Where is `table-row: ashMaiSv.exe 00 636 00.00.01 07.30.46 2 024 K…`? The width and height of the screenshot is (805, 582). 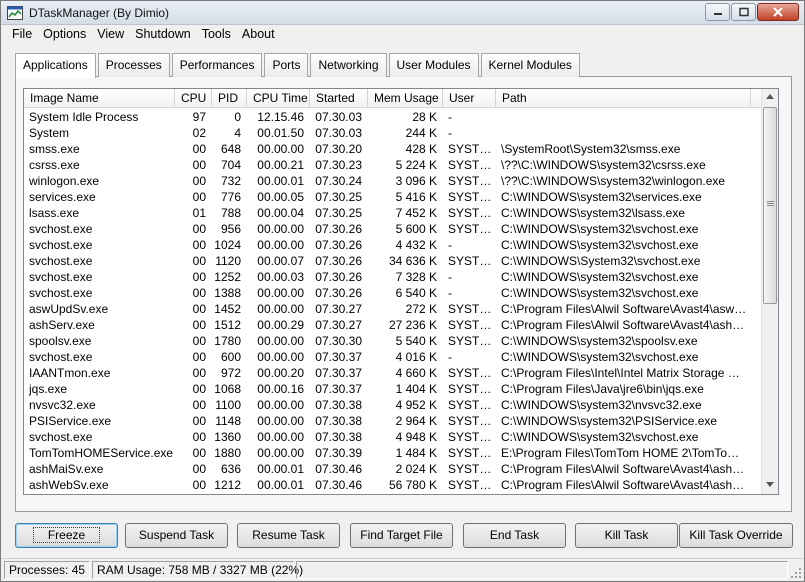 table-row: ashMaiSv.exe 00 636 00.00.01 07.30.46 2 024 K… is located at coordinates (393, 469).